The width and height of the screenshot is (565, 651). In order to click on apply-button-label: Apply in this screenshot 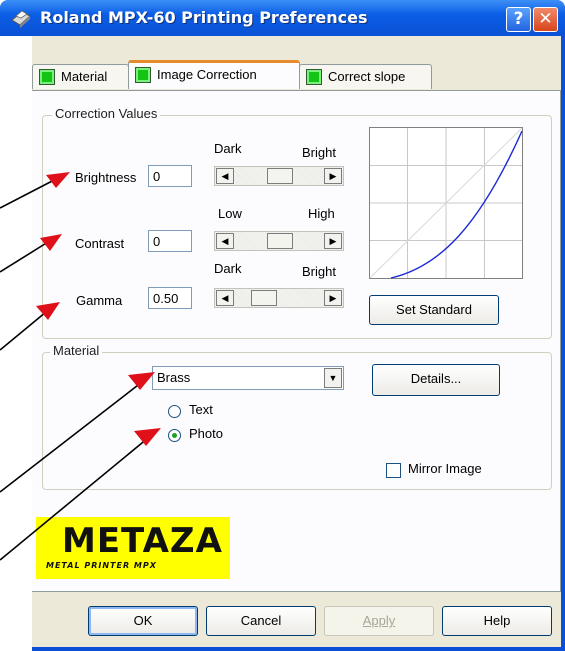, I will do `click(379, 620)`.